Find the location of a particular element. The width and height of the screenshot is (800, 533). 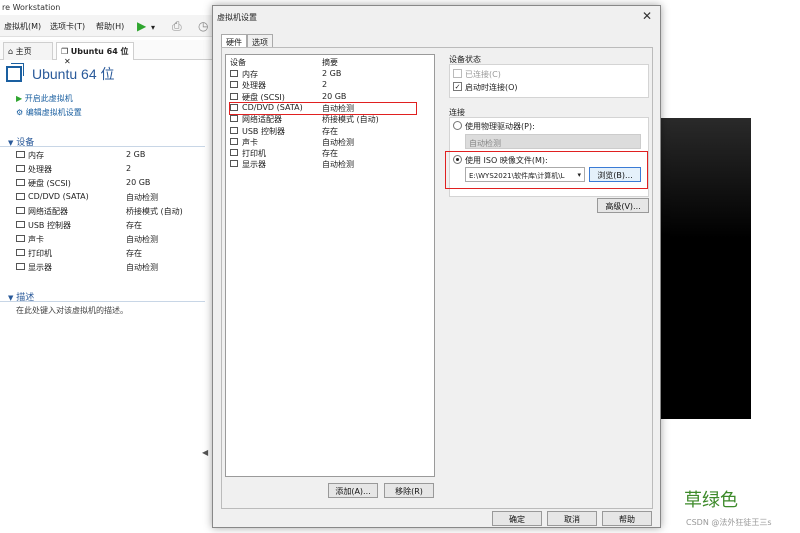

edit-icon: ⚙ is located at coordinates (20, 112).